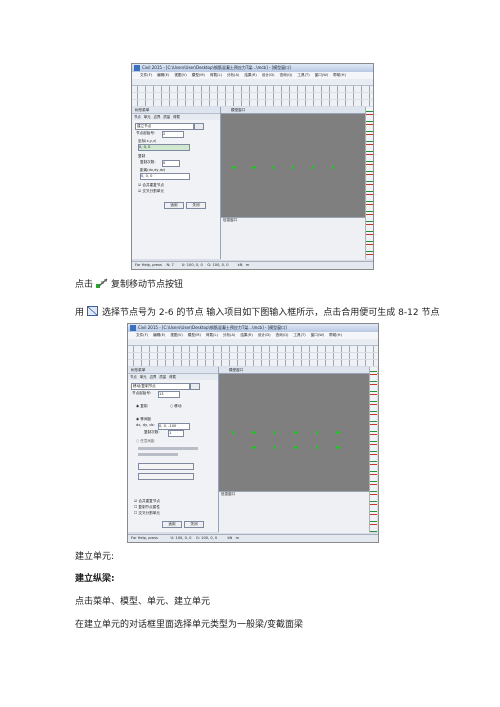 This screenshot has height=707, width=500. What do you see at coordinates (145, 441) in the screenshot?
I see `unequal-spacing-radio: ○ 任意间距` at bounding box center [145, 441].